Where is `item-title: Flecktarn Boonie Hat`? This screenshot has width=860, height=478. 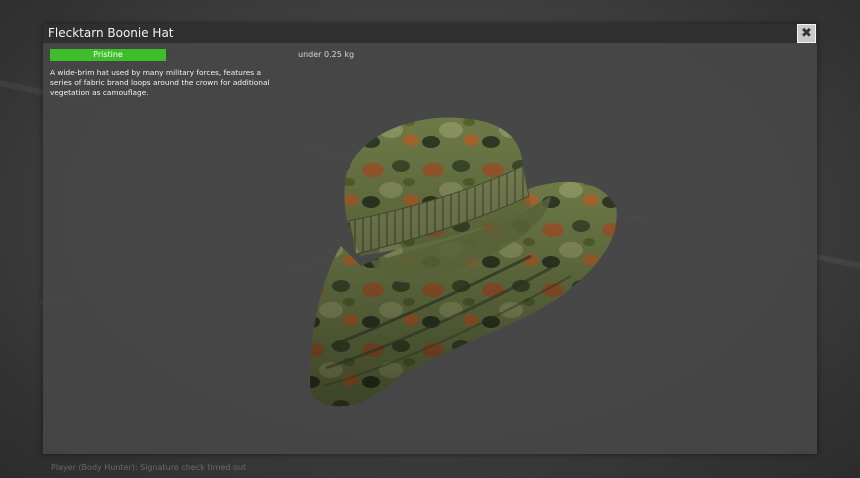 item-title: Flecktarn Boonie Hat is located at coordinates (111, 33).